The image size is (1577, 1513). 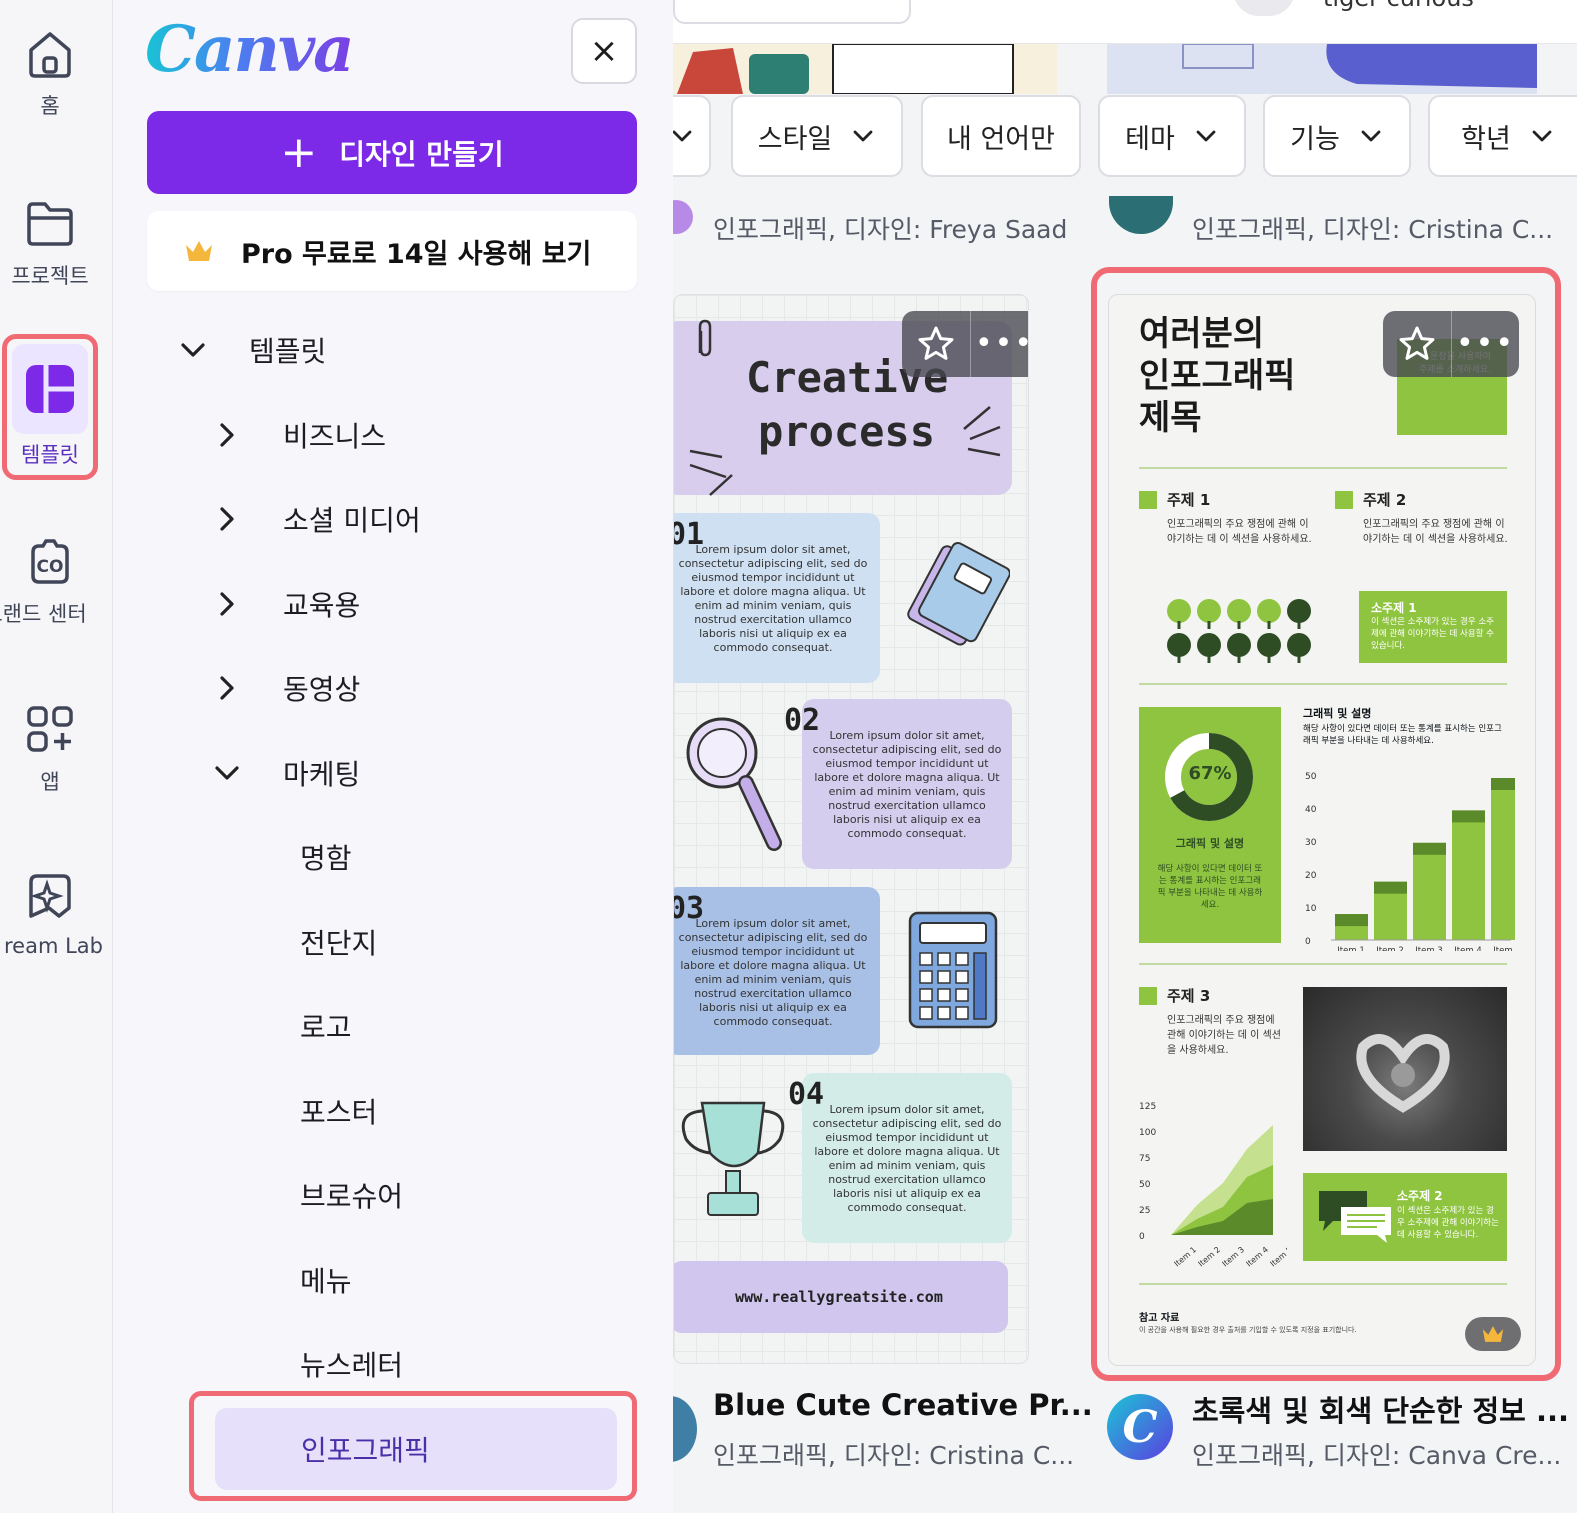 I want to click on filter-style-label: 스타일, so click(x=795, y=139).